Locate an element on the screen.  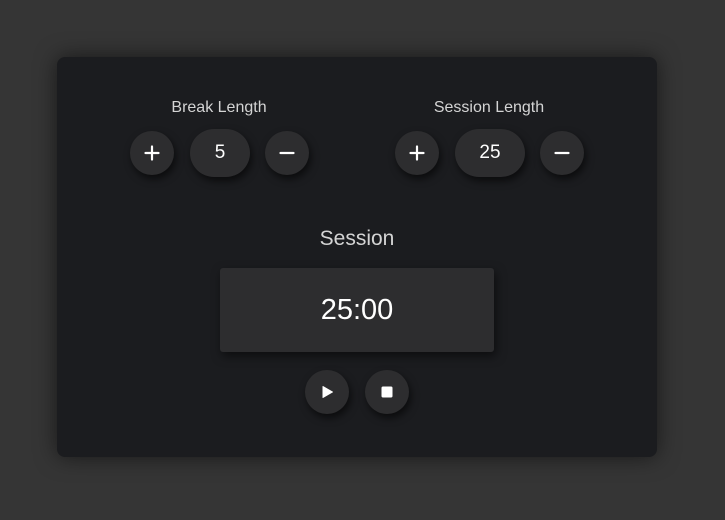
stop-button is located at coordinates (387, 392).